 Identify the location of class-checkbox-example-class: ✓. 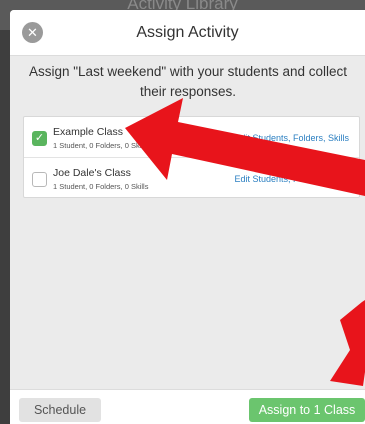
(39, 138).